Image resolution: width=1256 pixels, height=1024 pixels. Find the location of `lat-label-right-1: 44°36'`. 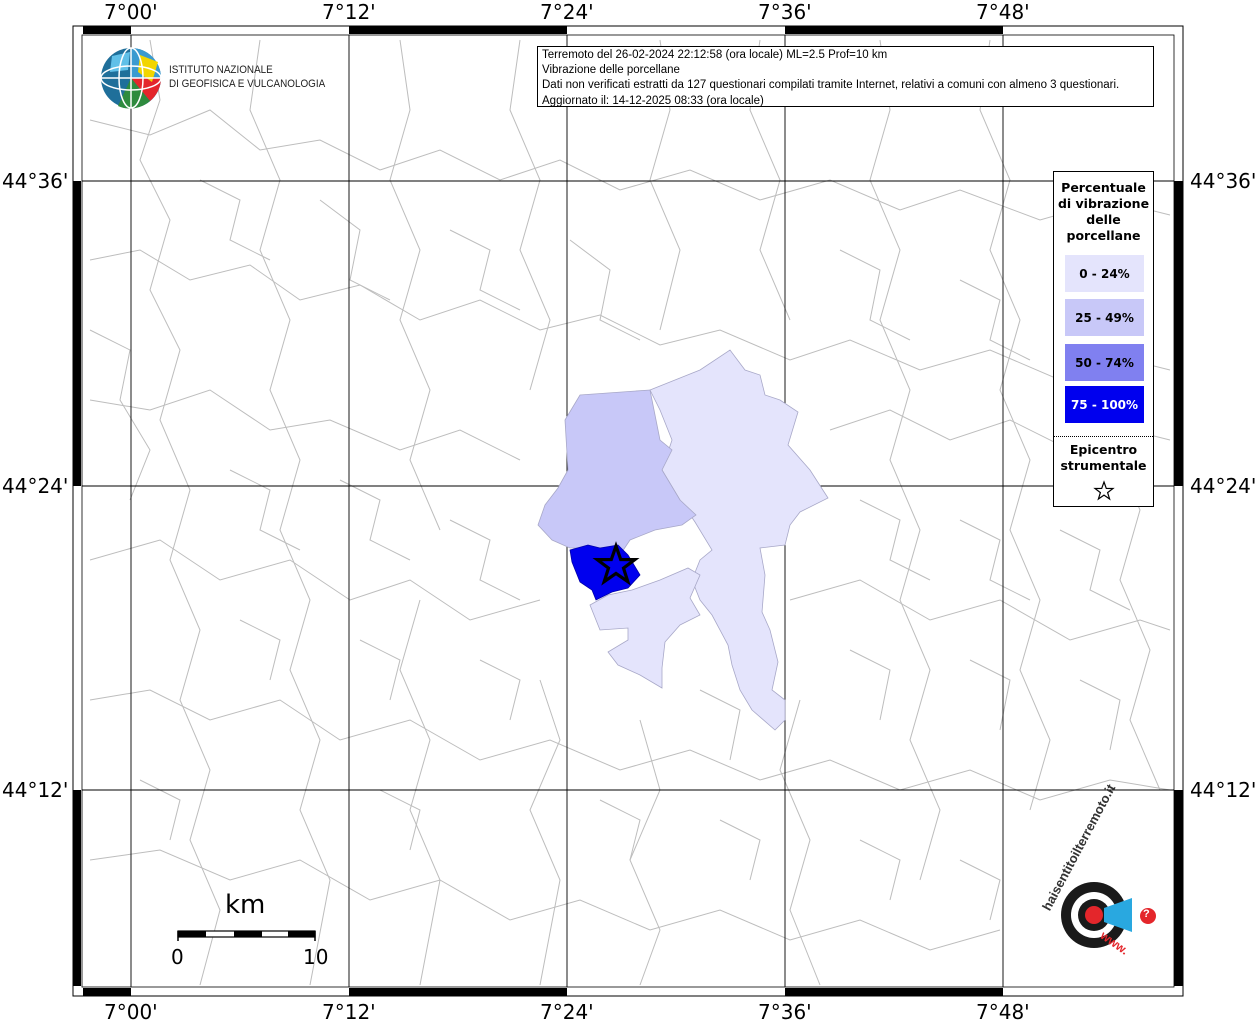

lat-label-right-1: 44°36' is located at coordinates (1223, 181).